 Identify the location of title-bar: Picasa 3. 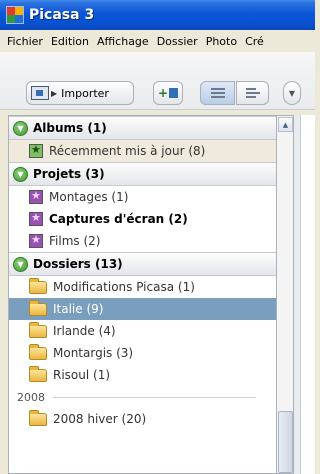
(157, 15).